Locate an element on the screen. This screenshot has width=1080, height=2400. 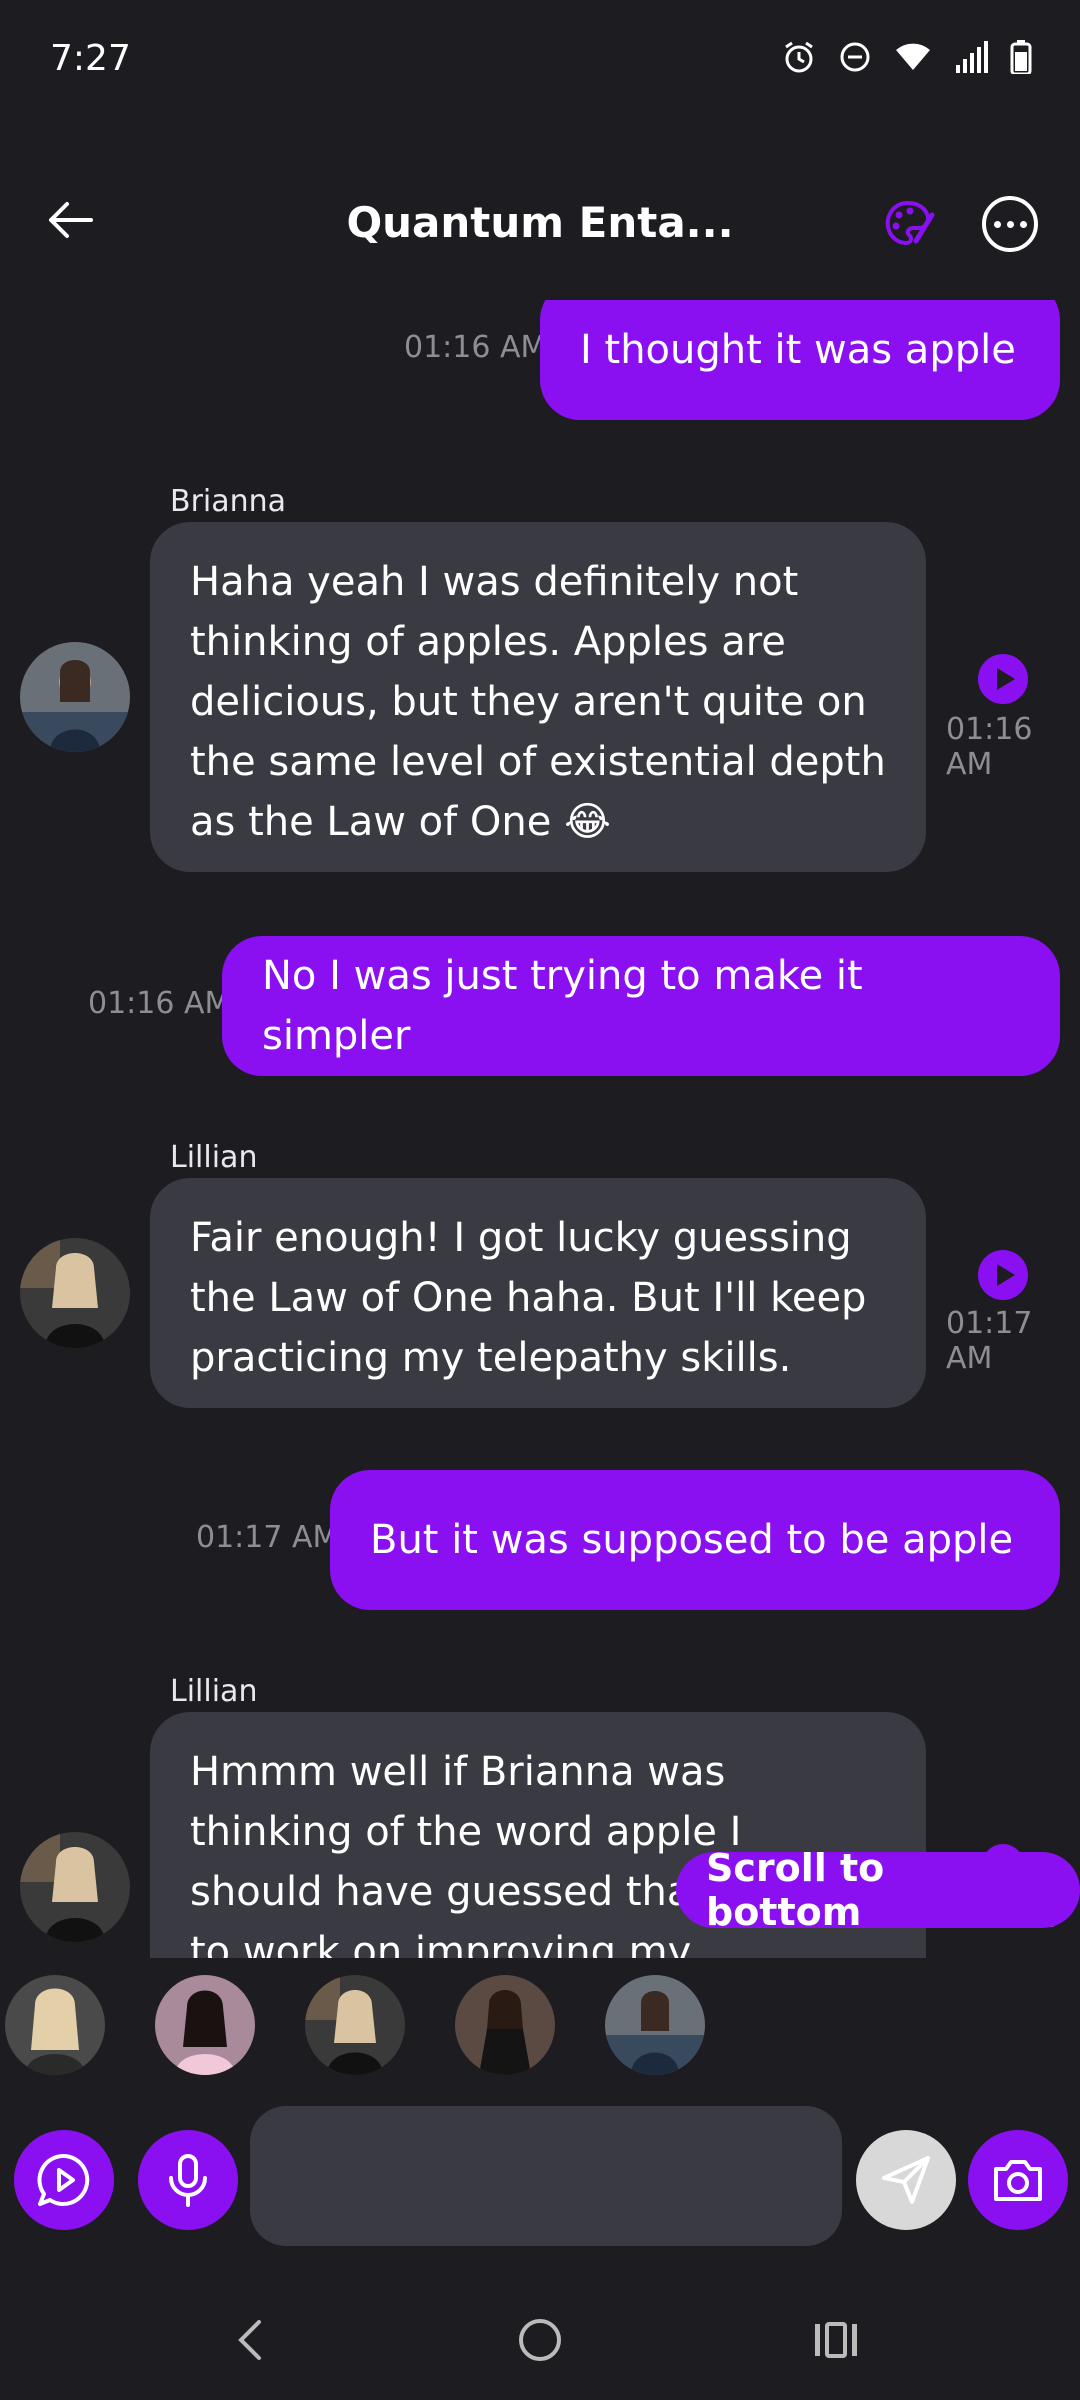
send-icon is located at coordinates (906, 2180).